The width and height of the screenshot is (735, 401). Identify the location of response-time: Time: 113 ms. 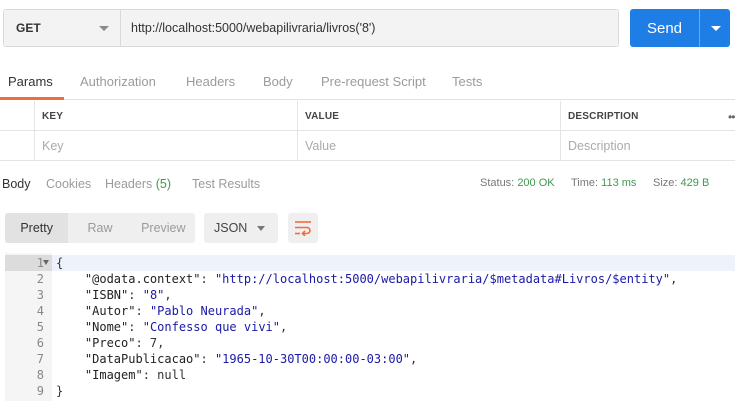
(603, 183).